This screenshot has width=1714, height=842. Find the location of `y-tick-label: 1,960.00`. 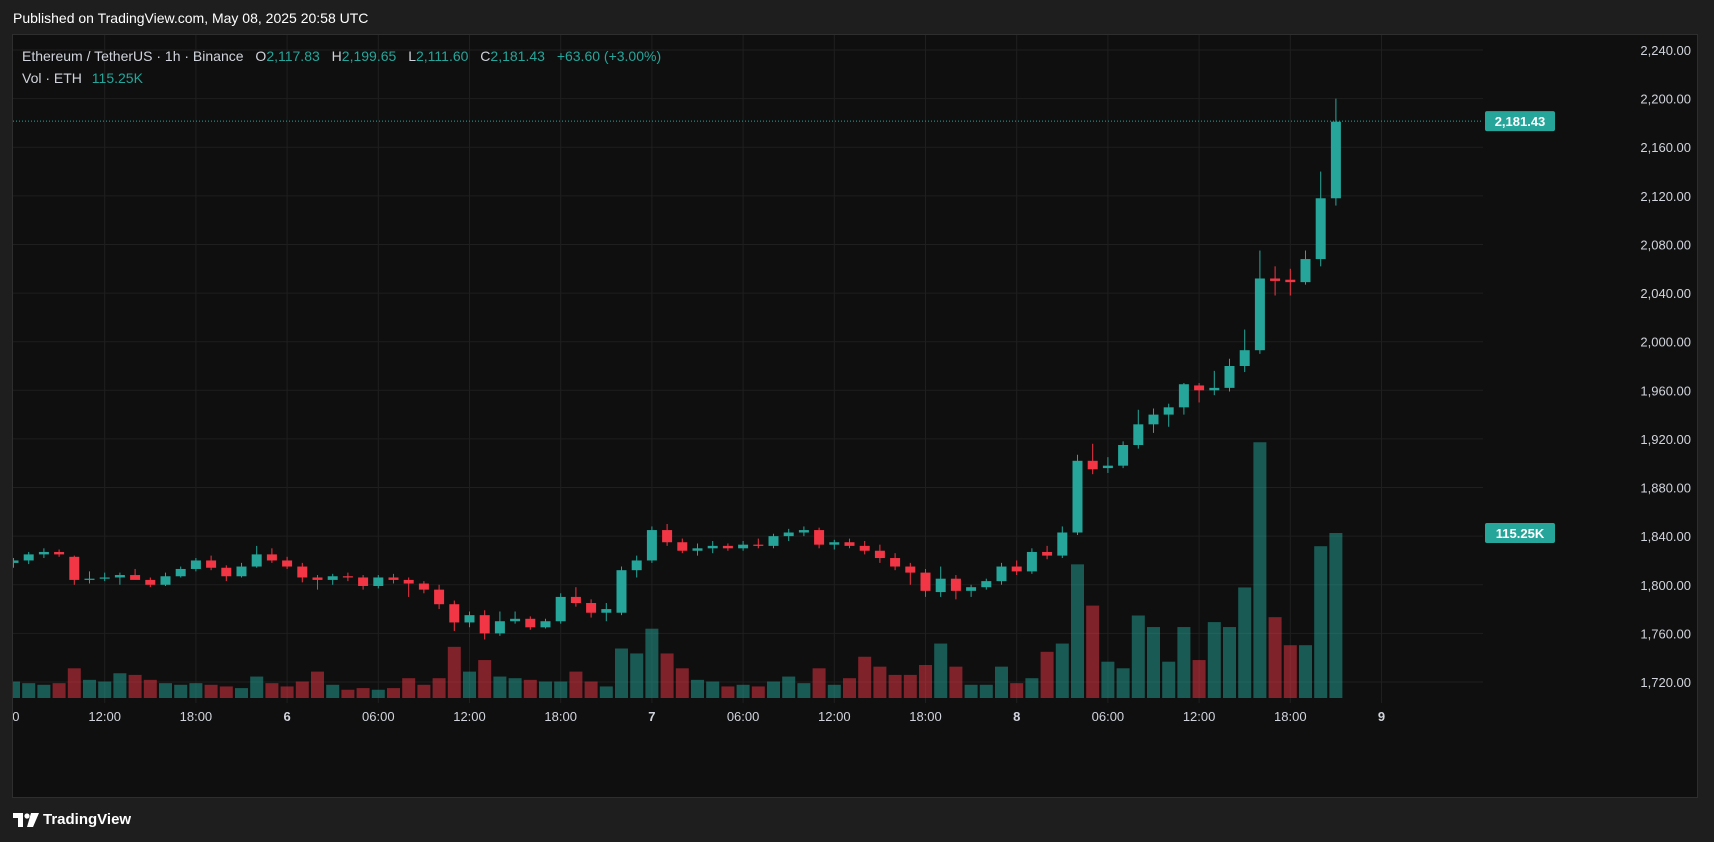

y-tick-label: 1,960.00 is located at coordinates (1665, 390).